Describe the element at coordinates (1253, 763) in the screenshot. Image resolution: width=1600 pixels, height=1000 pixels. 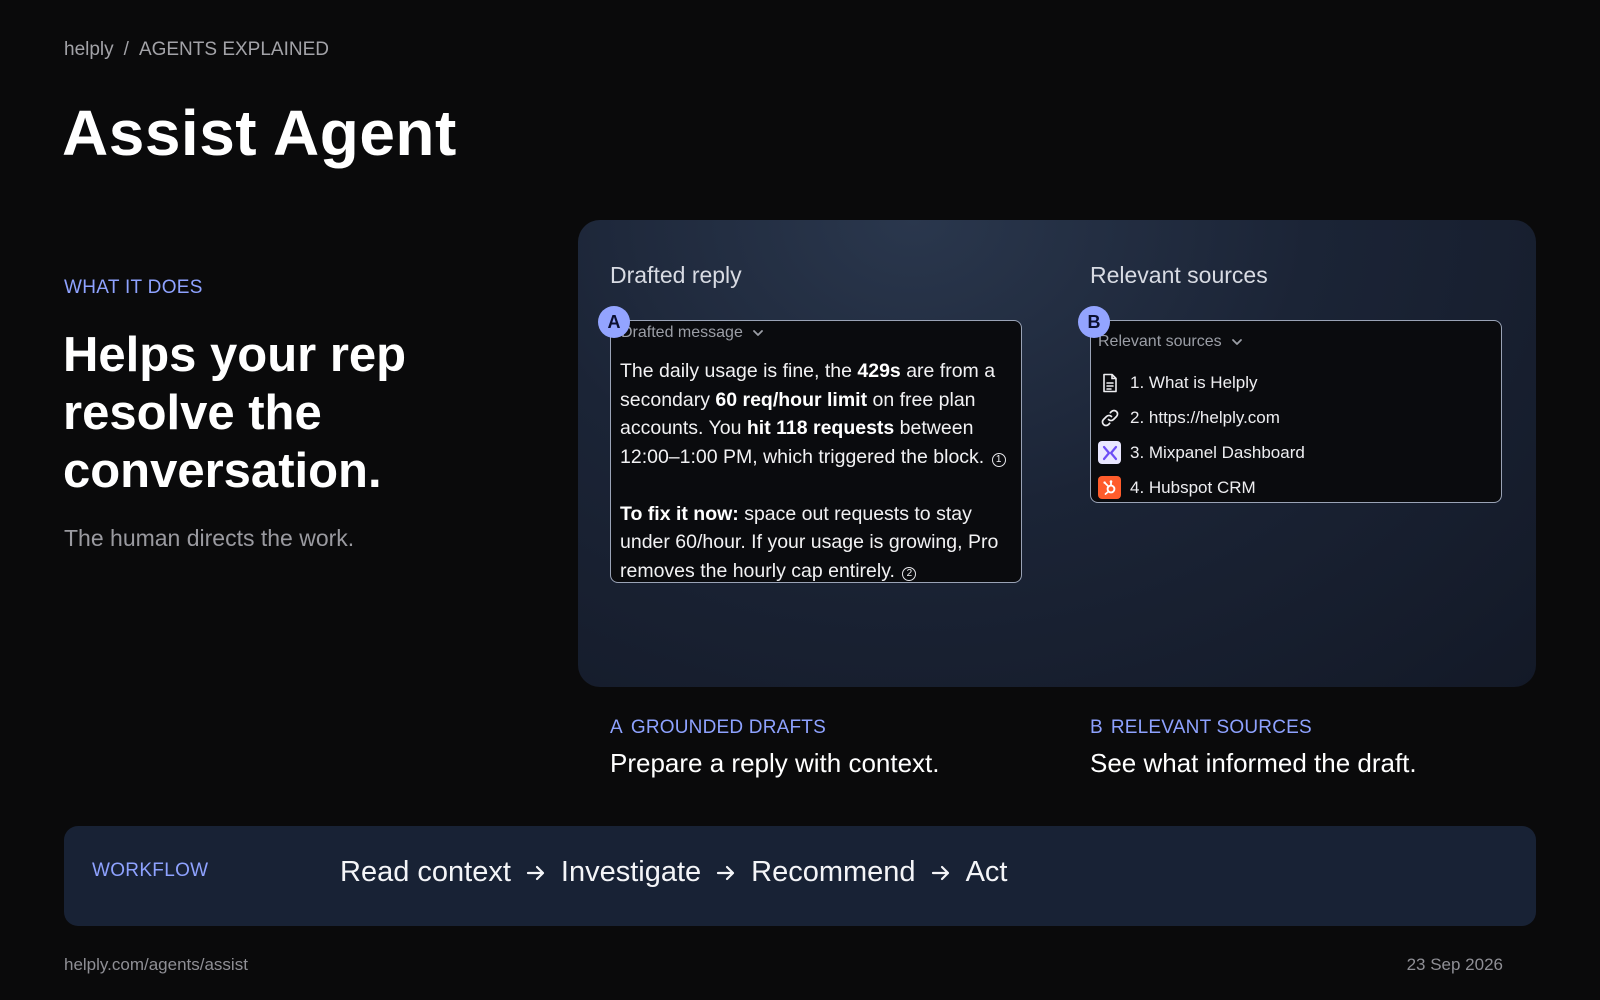
I see `caption-text: See what informed the draft.` at that location.